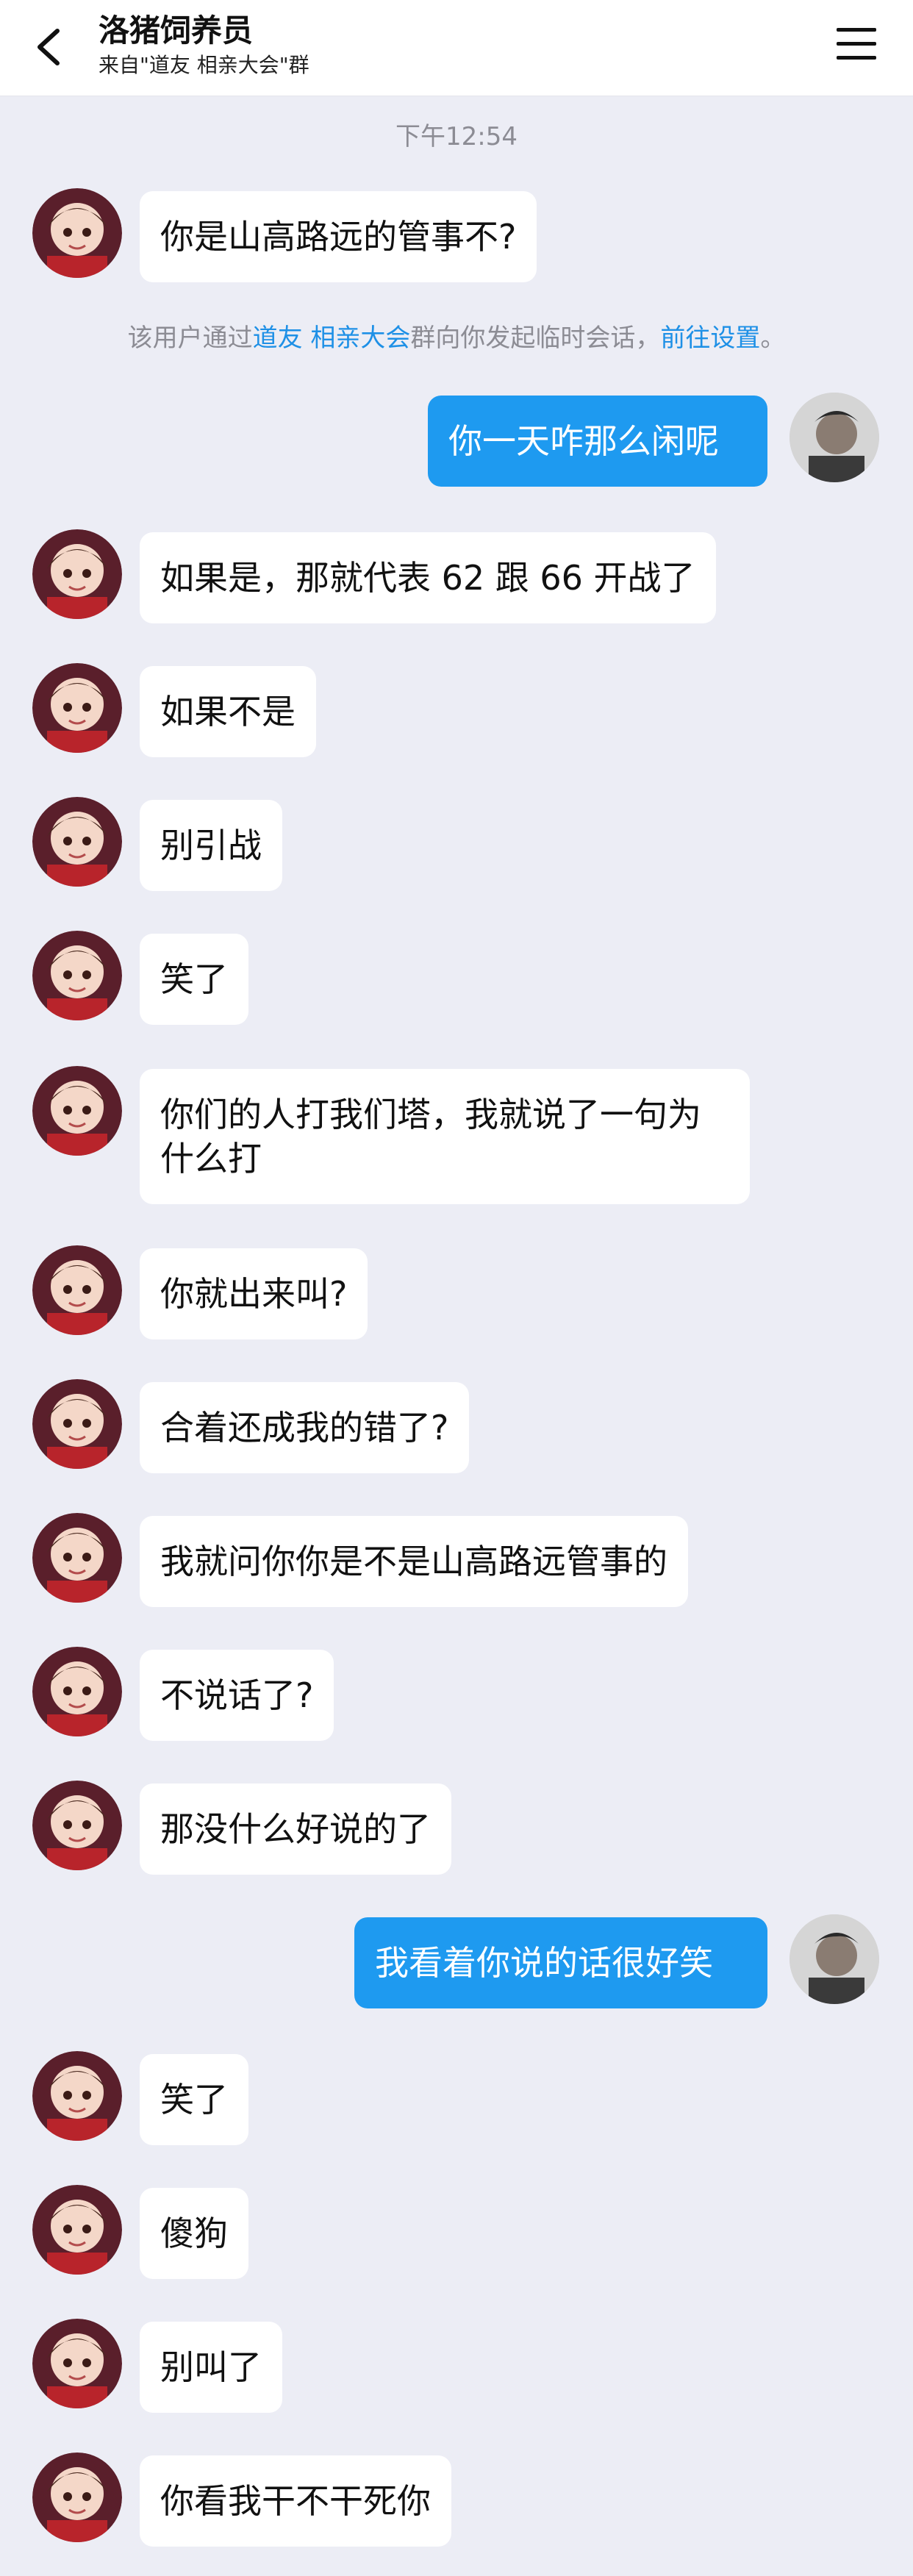 This screenshot has width=913, height=2576. Describe the element at coordinates (204, 65) in the screenshot. I see `chat-subtitle: 来自"道友 相亲大会"群` at that location.